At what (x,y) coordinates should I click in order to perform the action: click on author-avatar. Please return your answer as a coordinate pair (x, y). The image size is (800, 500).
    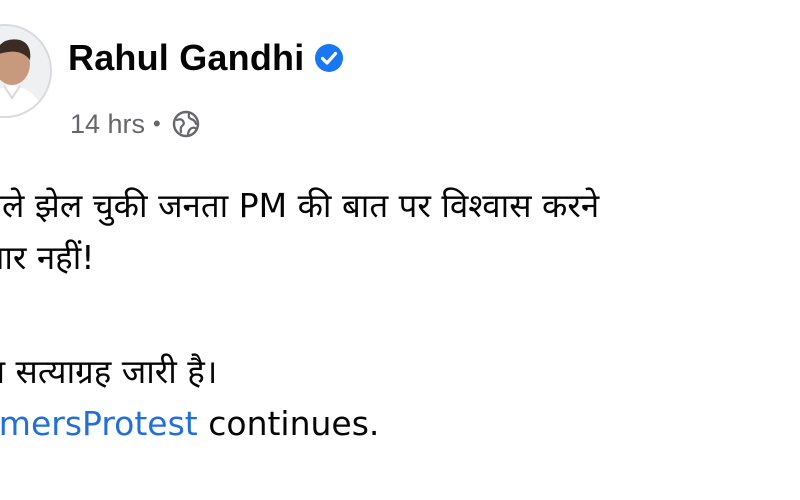
    Looking at the image, I should click on (26, 71).